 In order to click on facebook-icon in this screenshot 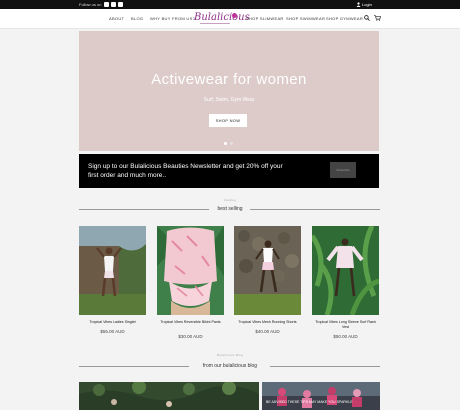, I will do `click(106, 4)`.